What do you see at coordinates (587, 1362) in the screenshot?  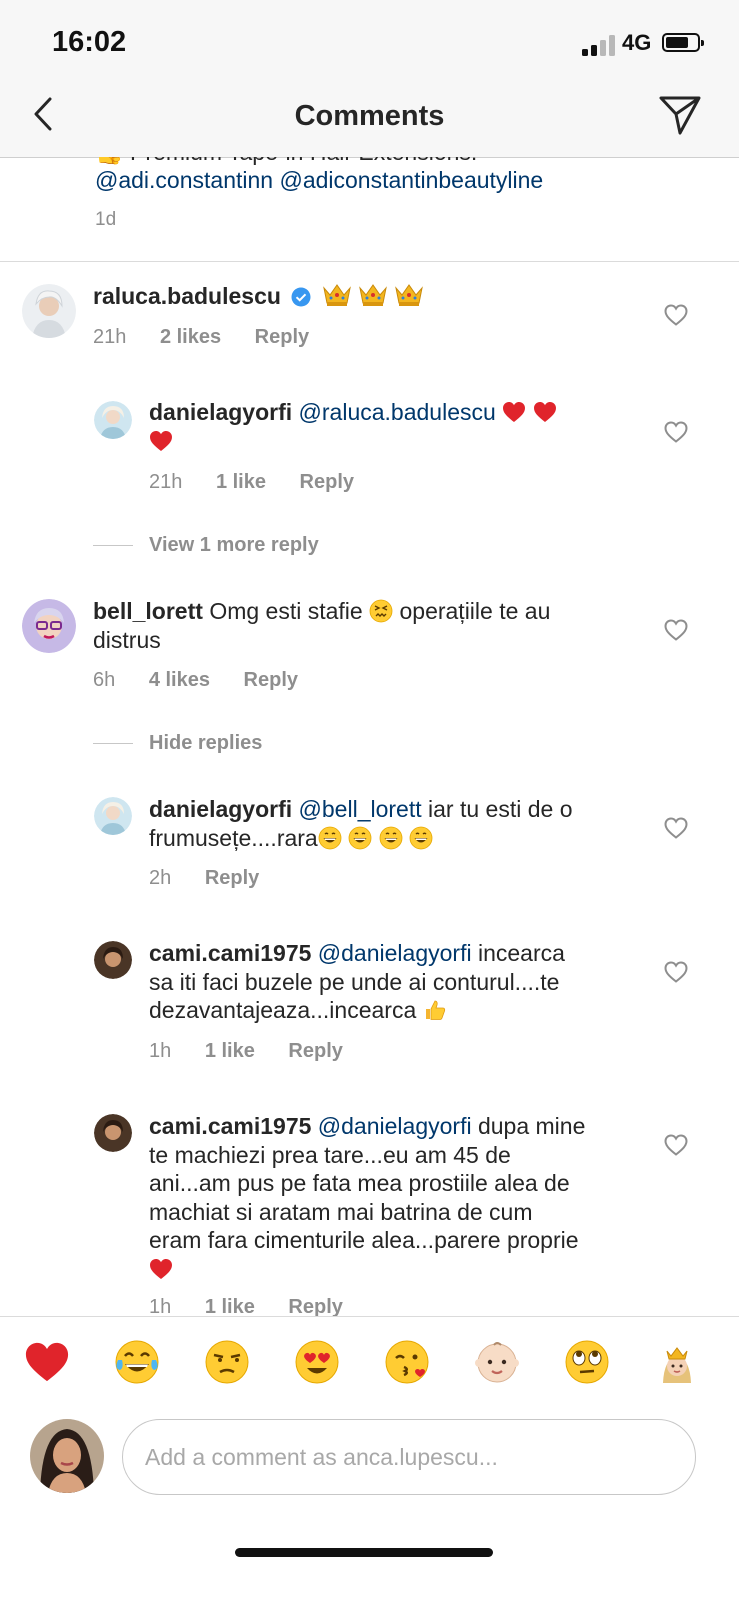 I see `eye-roll-emoji-icon` at bounding box center [587, 1362].